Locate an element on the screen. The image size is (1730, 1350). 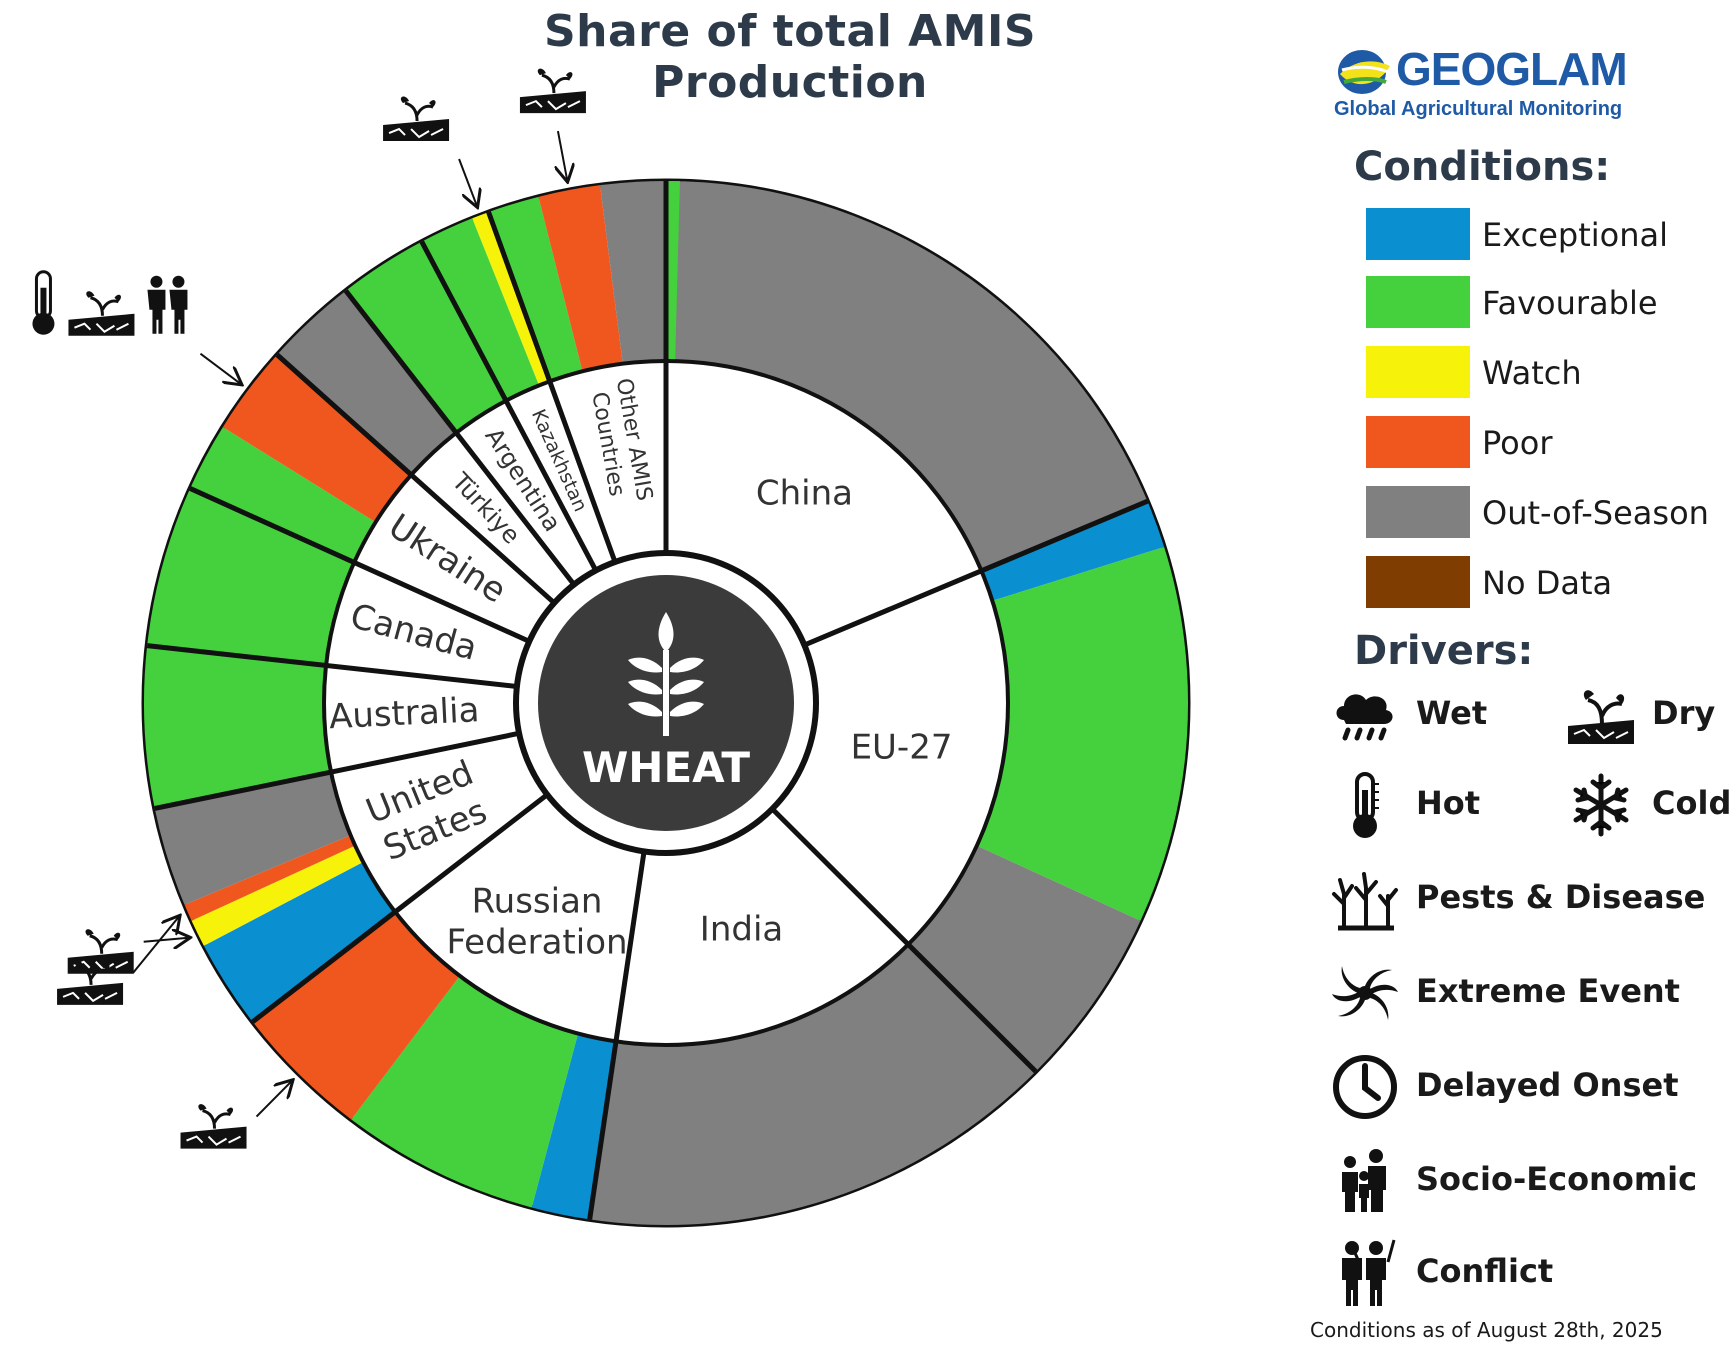
drivers-title: Drivers: is located at coordinates (1444, 651).